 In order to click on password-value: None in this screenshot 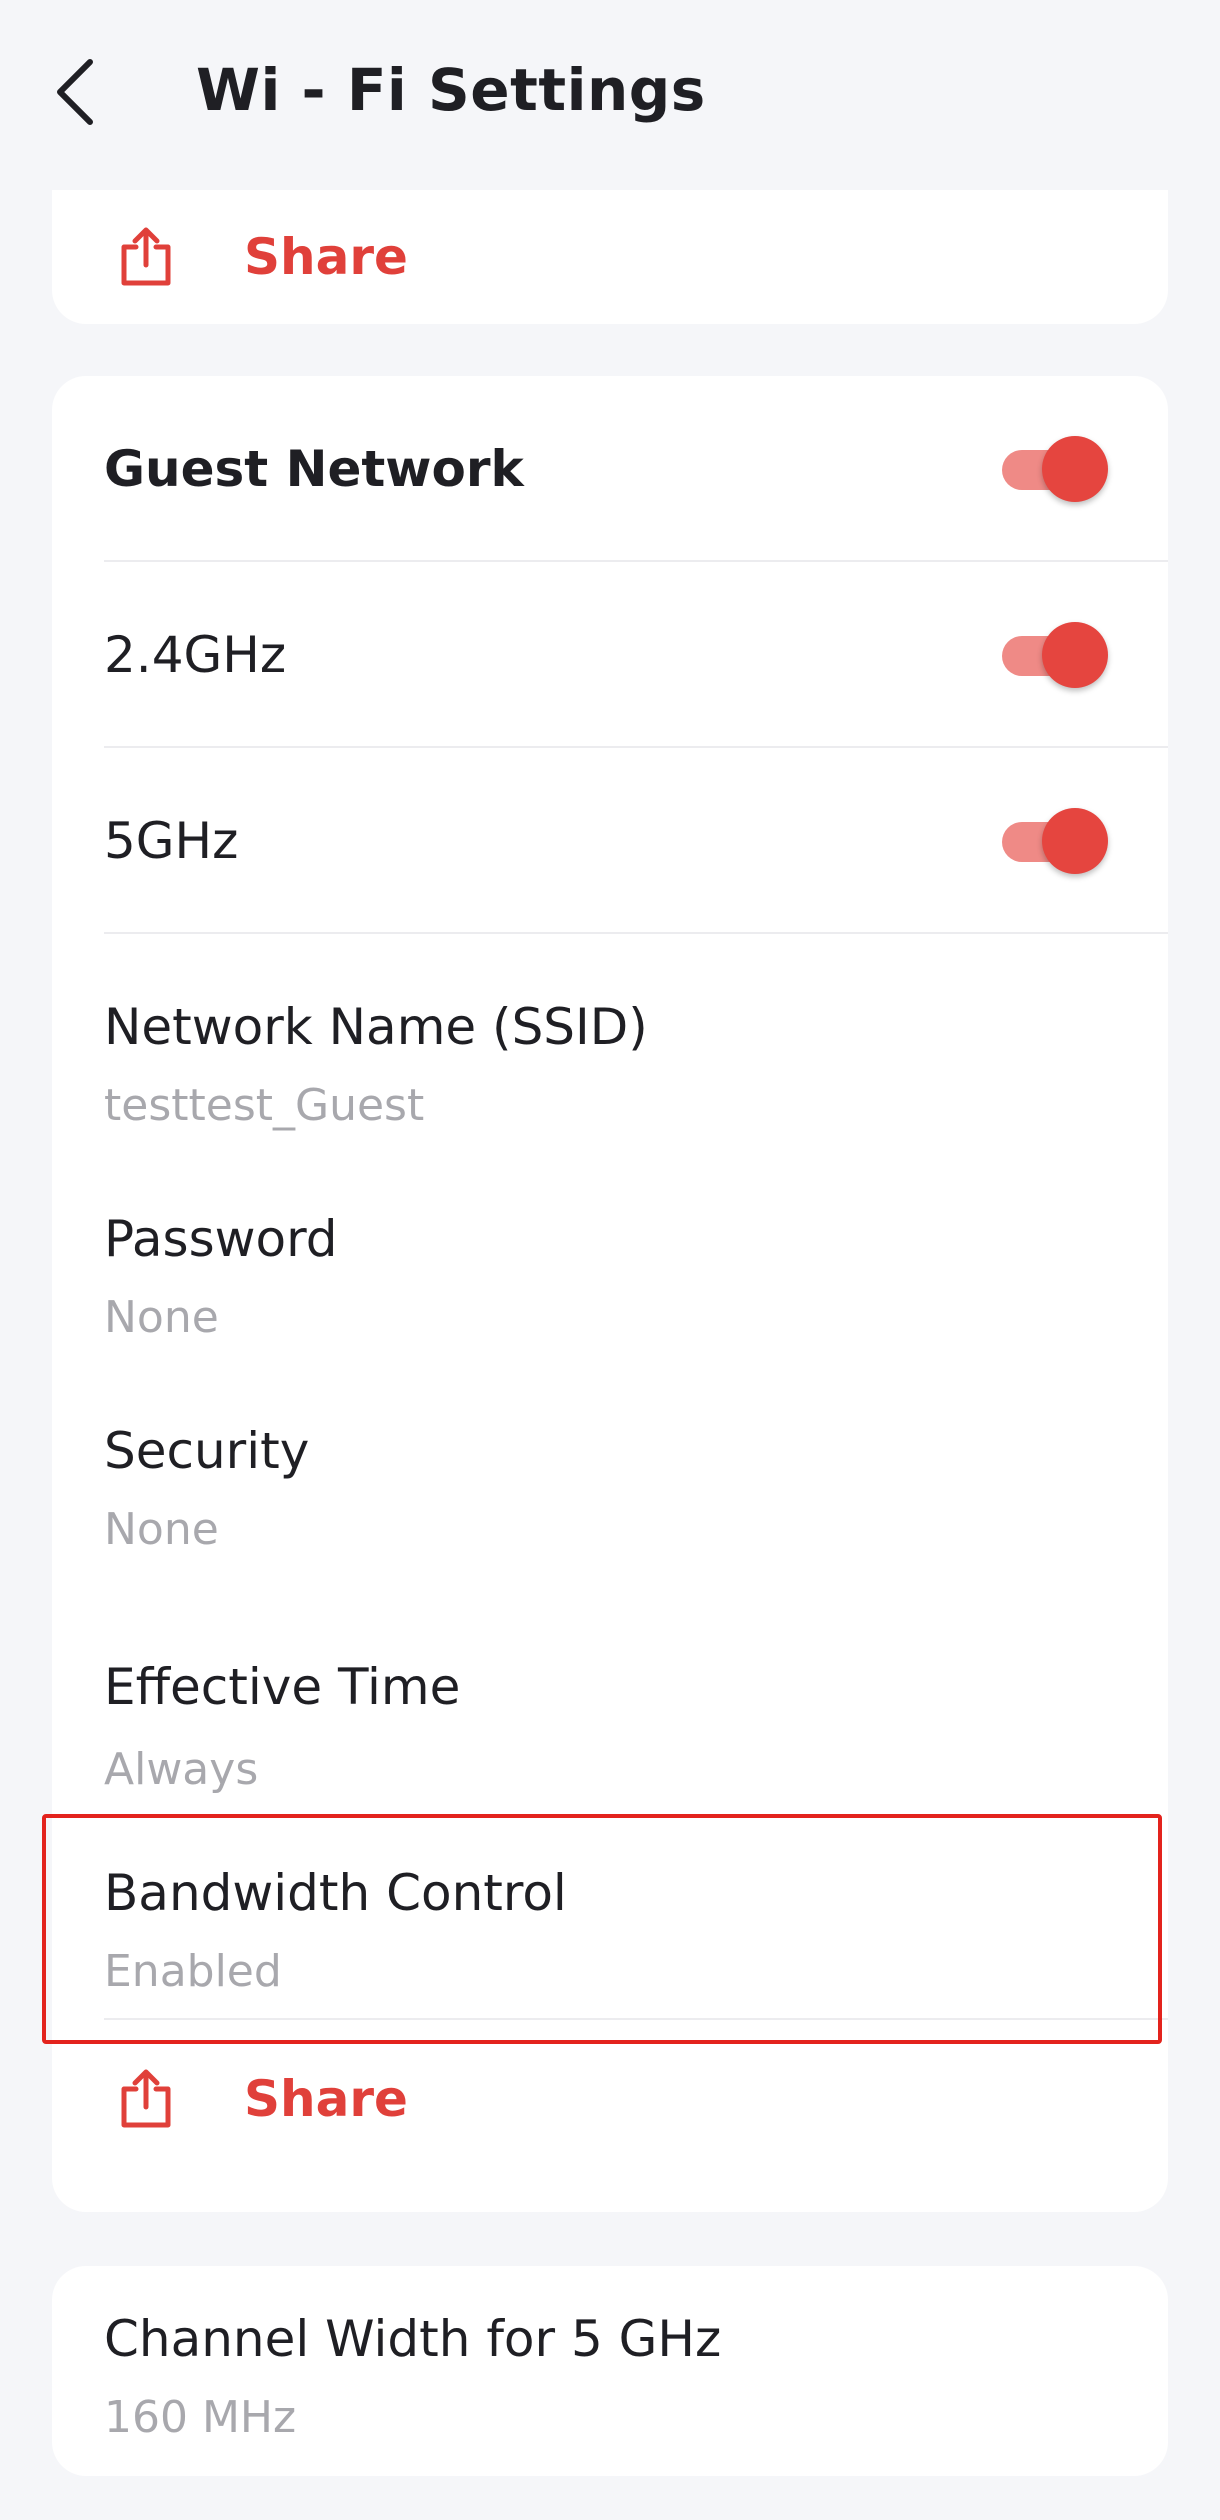, I will do `click(161, 1317)`.